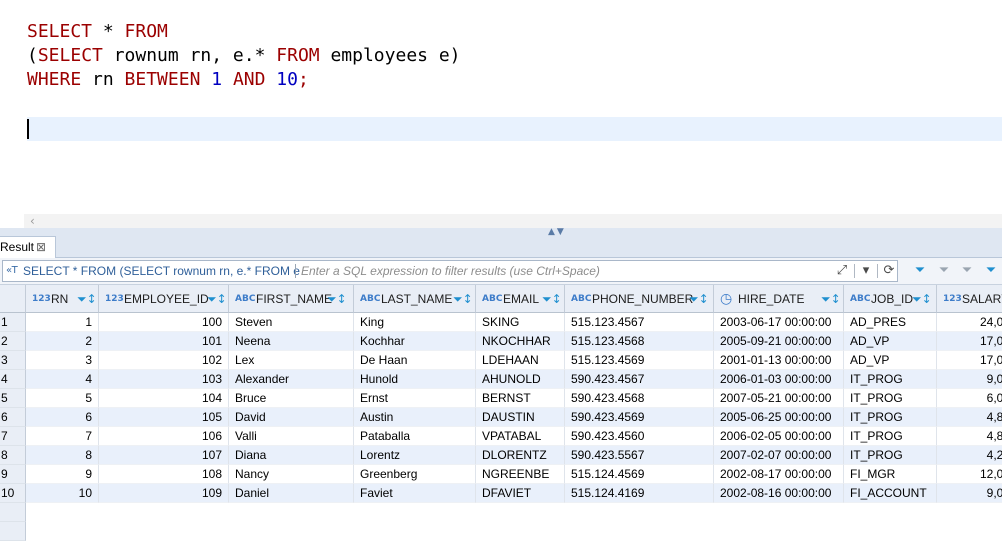 The height and width of the screenshot is (541, 1002). I want to click on editor-horizontal-scrollbar: ‹, so click(513, 221).